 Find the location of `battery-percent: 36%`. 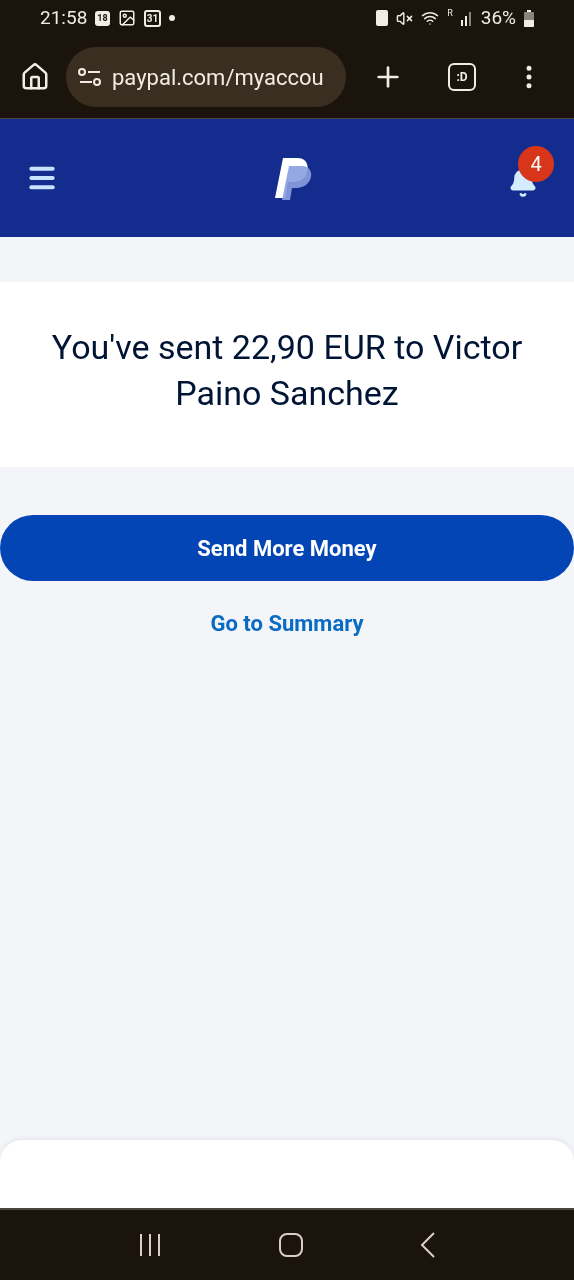

battery-percent: 36% is located at coordinates (498, 17).